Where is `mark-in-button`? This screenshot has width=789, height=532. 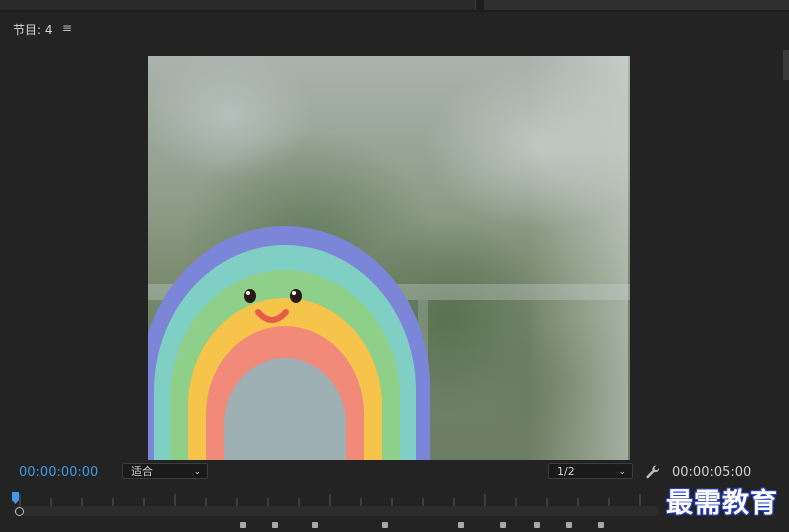 mark-in-button is located at coordinates (275, 525).